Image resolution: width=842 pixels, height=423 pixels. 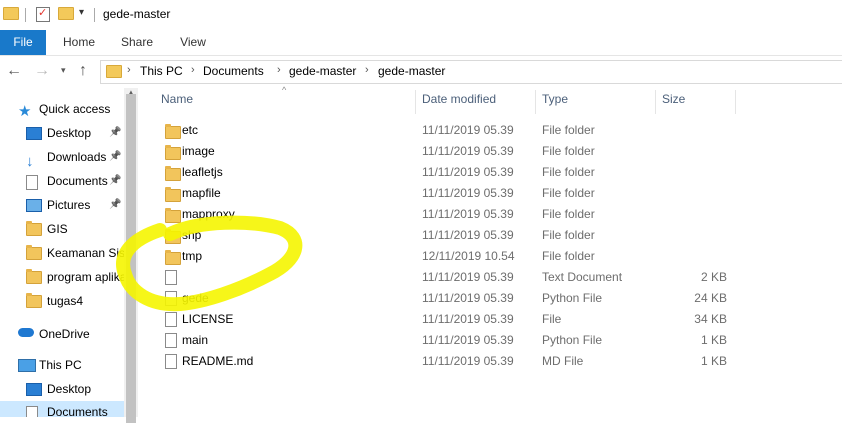 I want to click on ribbon: File Home Share View, so click(x=421, y=43).